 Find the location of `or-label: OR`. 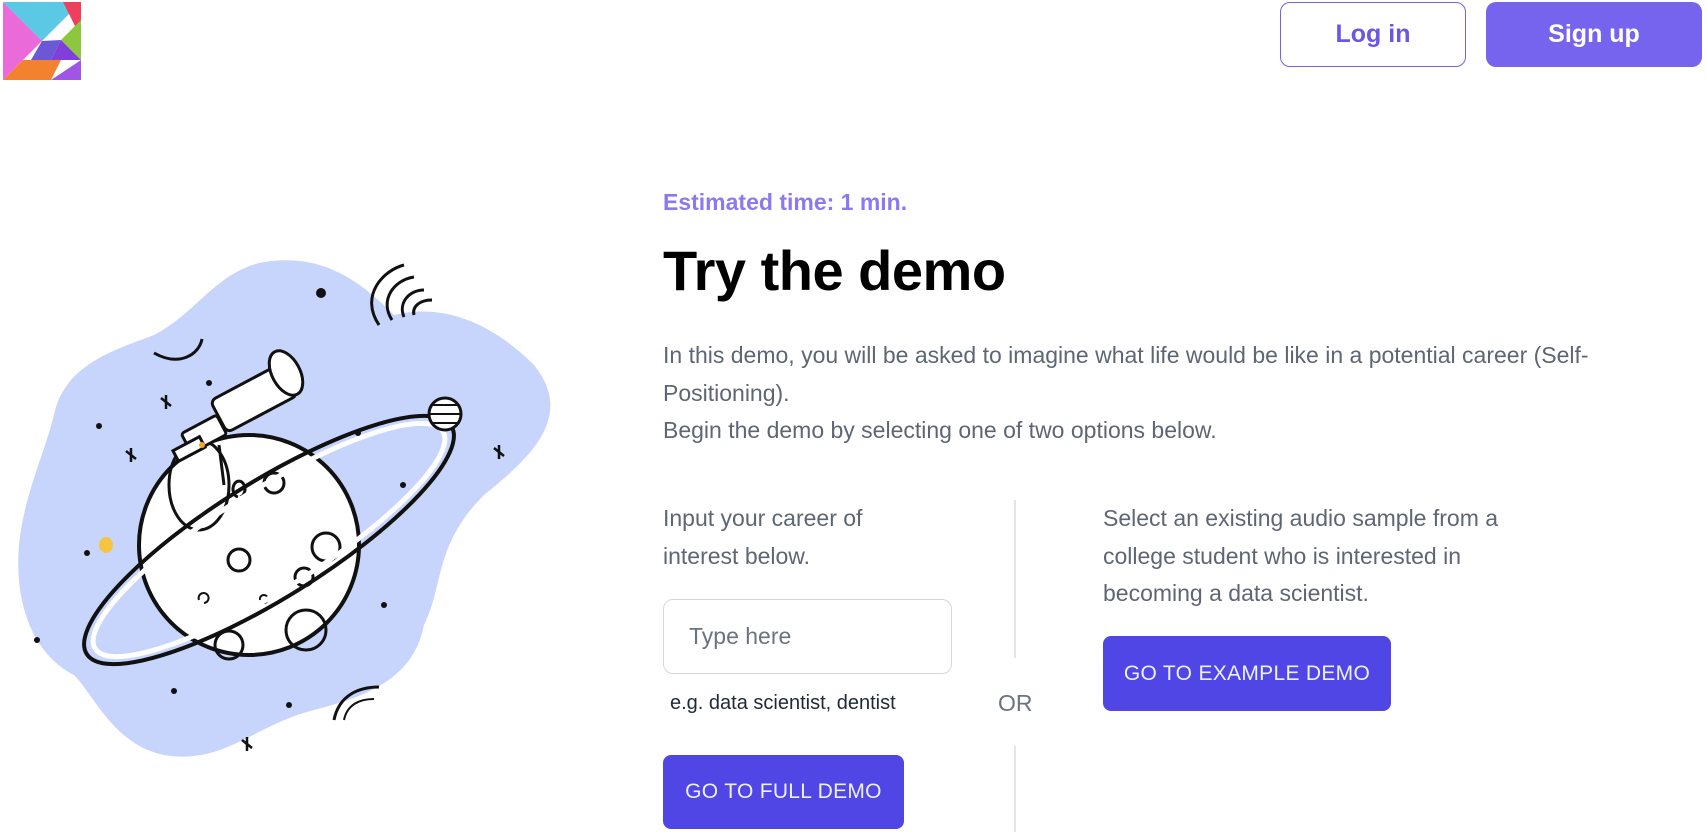

or-label: OR is located at coordinates (1015, 703).